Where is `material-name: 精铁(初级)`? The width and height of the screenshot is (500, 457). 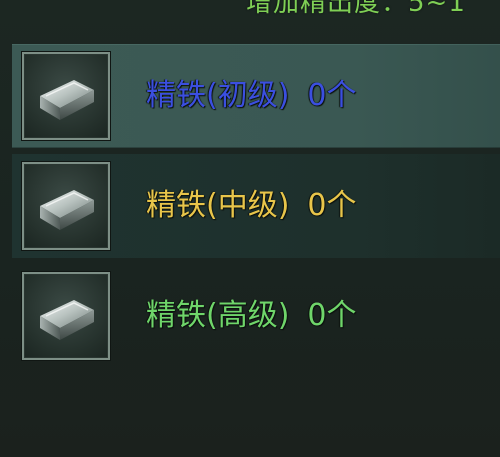
material-name: 精铁(初级) is located at coordinates (218, 95).